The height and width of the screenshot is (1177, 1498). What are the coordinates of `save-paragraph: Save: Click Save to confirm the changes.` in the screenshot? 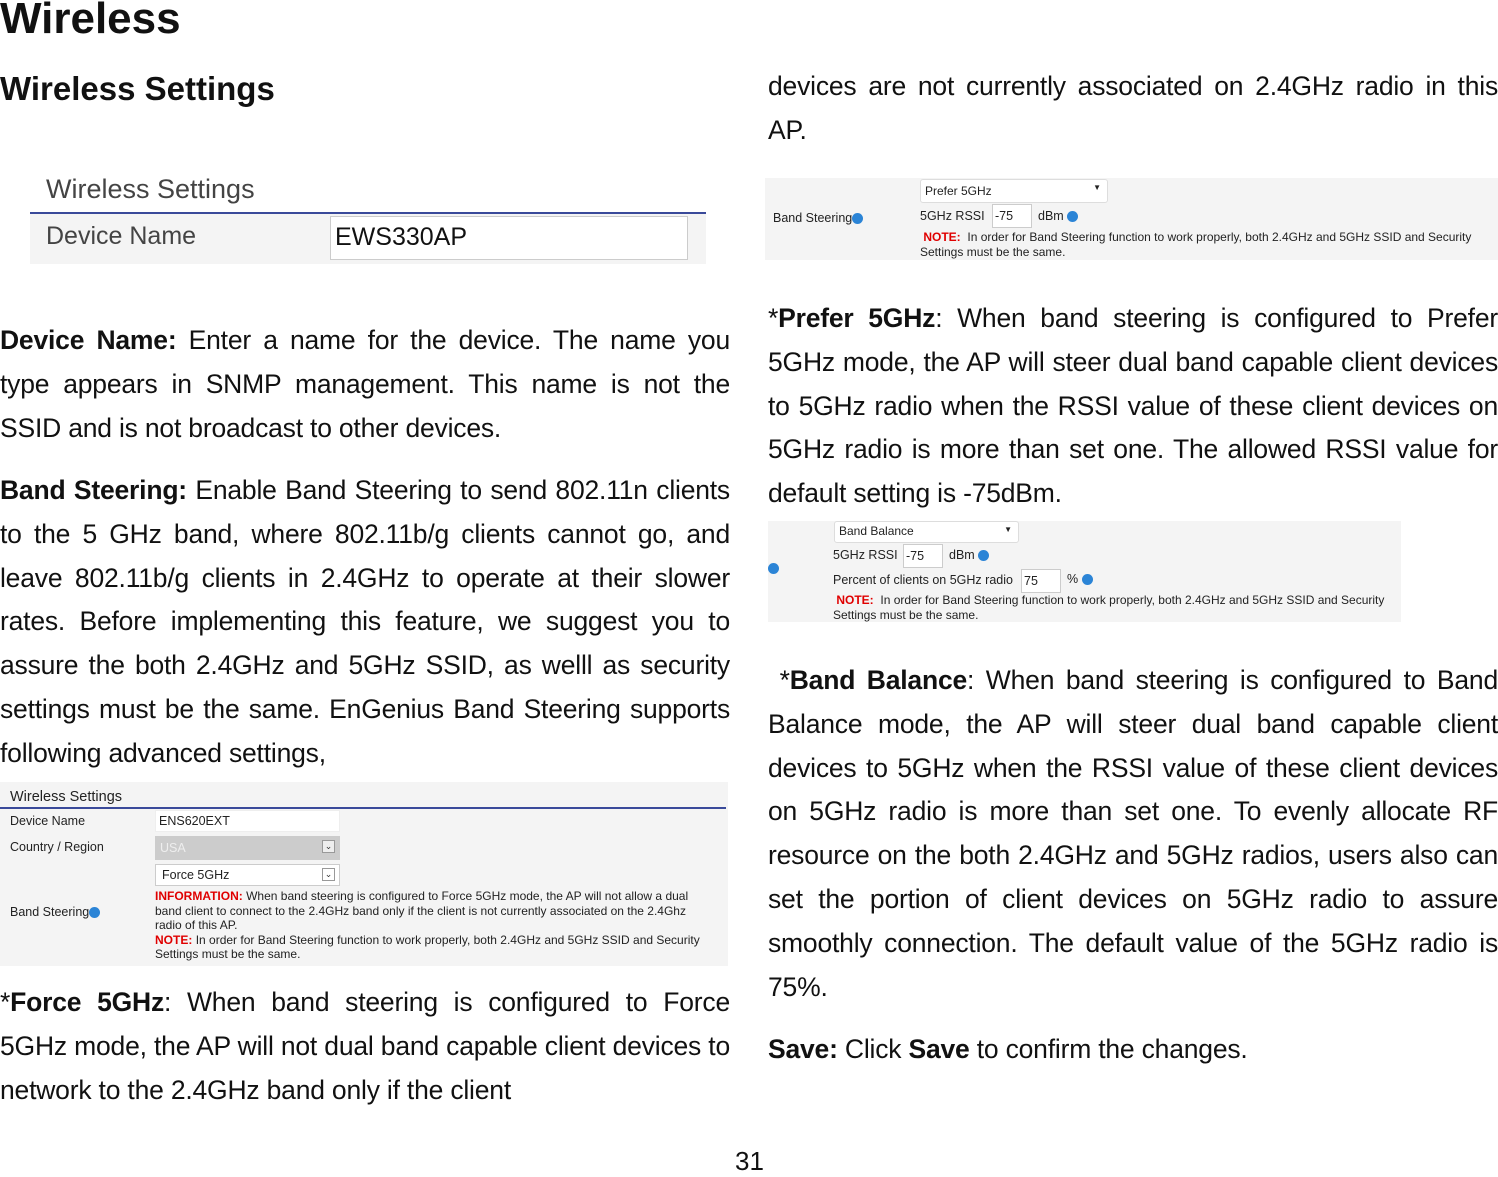 It's located at (1133, 1050).